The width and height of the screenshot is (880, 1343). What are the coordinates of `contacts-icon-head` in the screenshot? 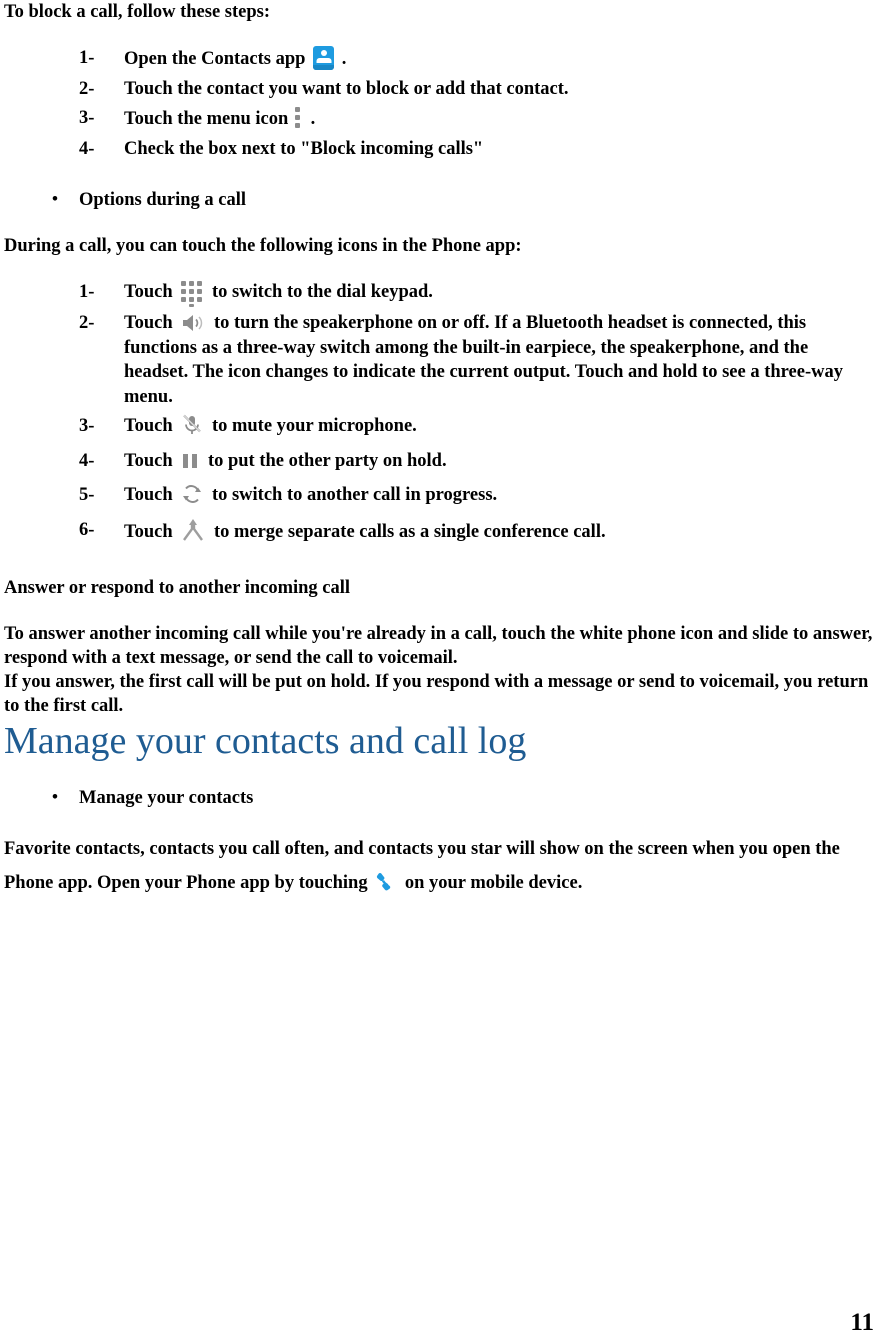 It's located at (323, 53).